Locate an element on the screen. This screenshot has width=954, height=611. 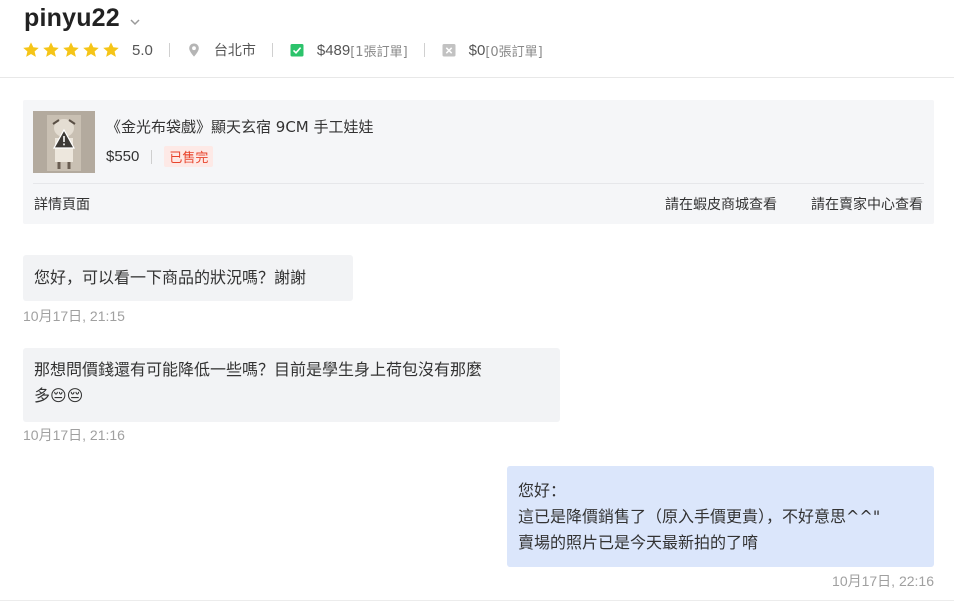
product-price: $550 is located at coordinates (123, 156).